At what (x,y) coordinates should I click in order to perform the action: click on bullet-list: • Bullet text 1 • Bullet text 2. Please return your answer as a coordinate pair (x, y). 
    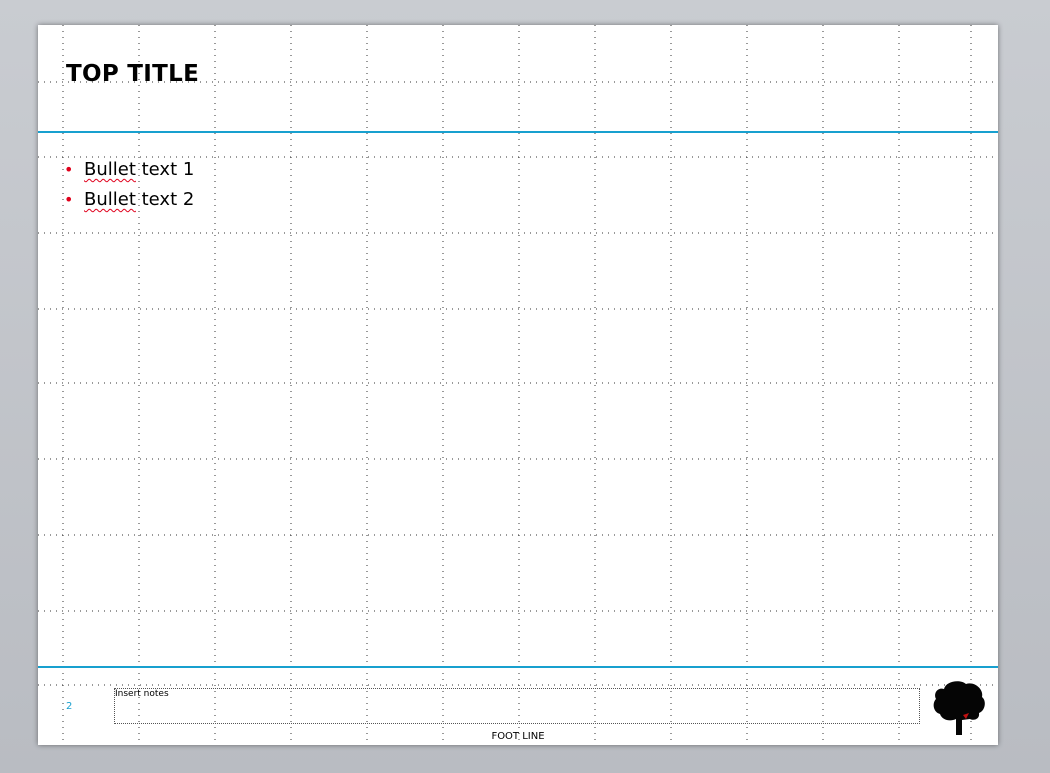
    Looking at the image, I should click on (129, 188).